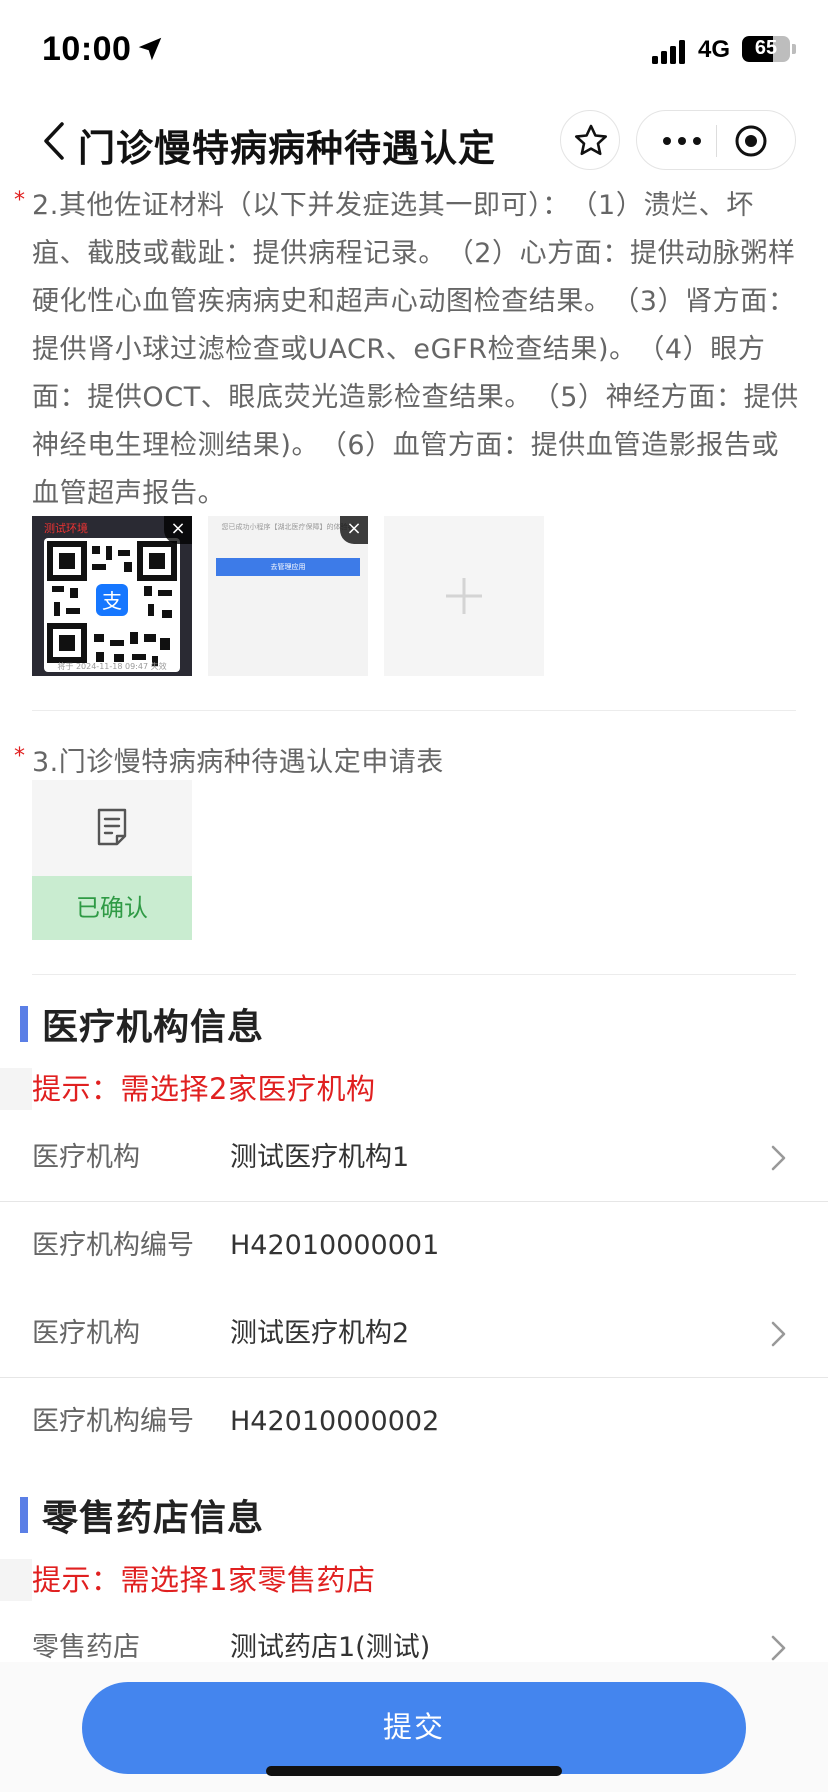 Image resolution: width=828 pixels, height=1792 pixels. I want to click on medical-section-title: 医疗机构信息, so click(153, 1027).